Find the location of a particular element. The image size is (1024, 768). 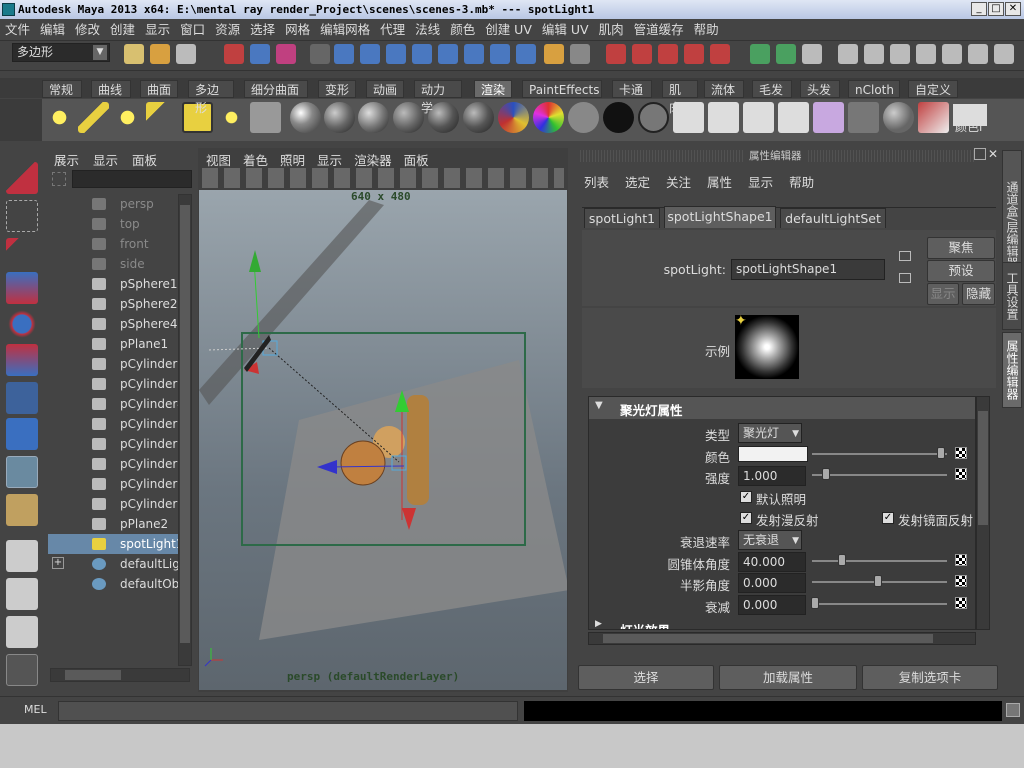

shelf-tab-14: 头发 is located at coordinates (820, 89).